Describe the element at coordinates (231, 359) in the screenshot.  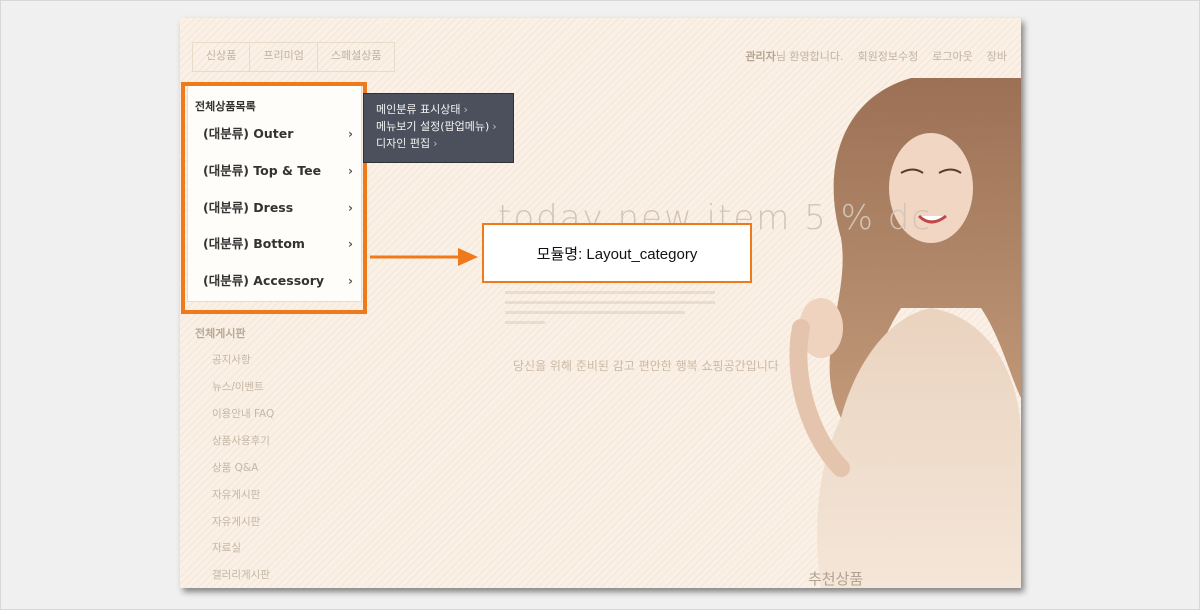
I see `board-item-notice: 공지사항` at that location.